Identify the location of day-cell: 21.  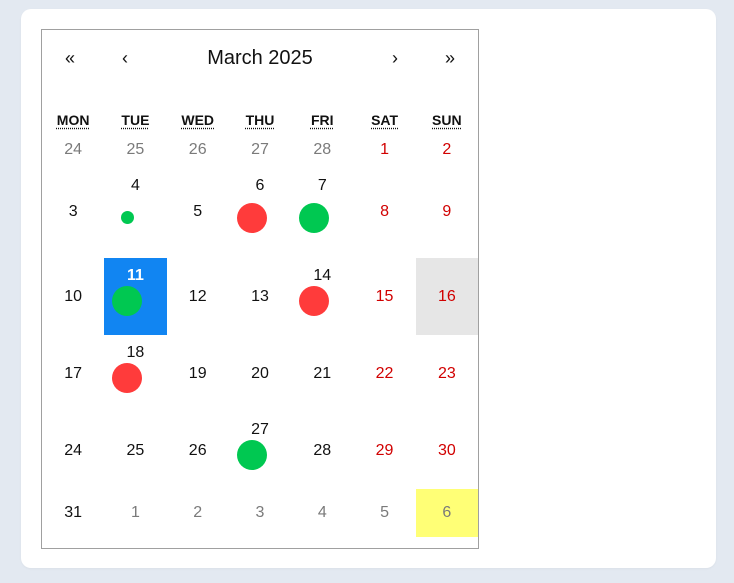
(322, 373).